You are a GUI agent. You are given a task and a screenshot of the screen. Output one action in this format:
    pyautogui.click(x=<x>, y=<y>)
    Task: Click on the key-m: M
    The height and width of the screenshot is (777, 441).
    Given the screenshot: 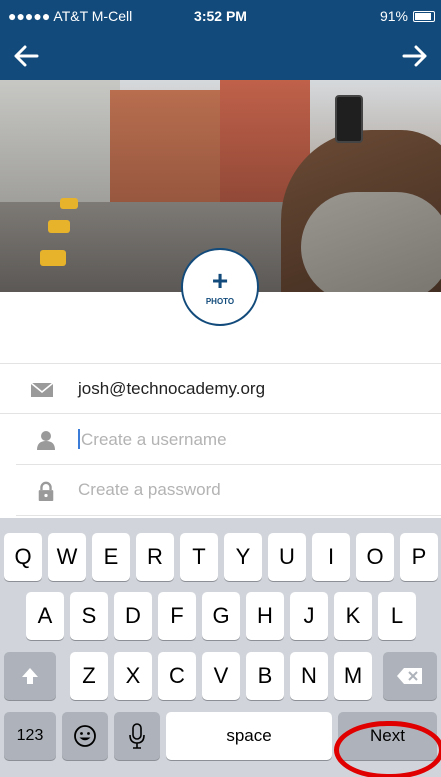 What is the action you would take?
    pyautogui.click(x=353, y=676)
    